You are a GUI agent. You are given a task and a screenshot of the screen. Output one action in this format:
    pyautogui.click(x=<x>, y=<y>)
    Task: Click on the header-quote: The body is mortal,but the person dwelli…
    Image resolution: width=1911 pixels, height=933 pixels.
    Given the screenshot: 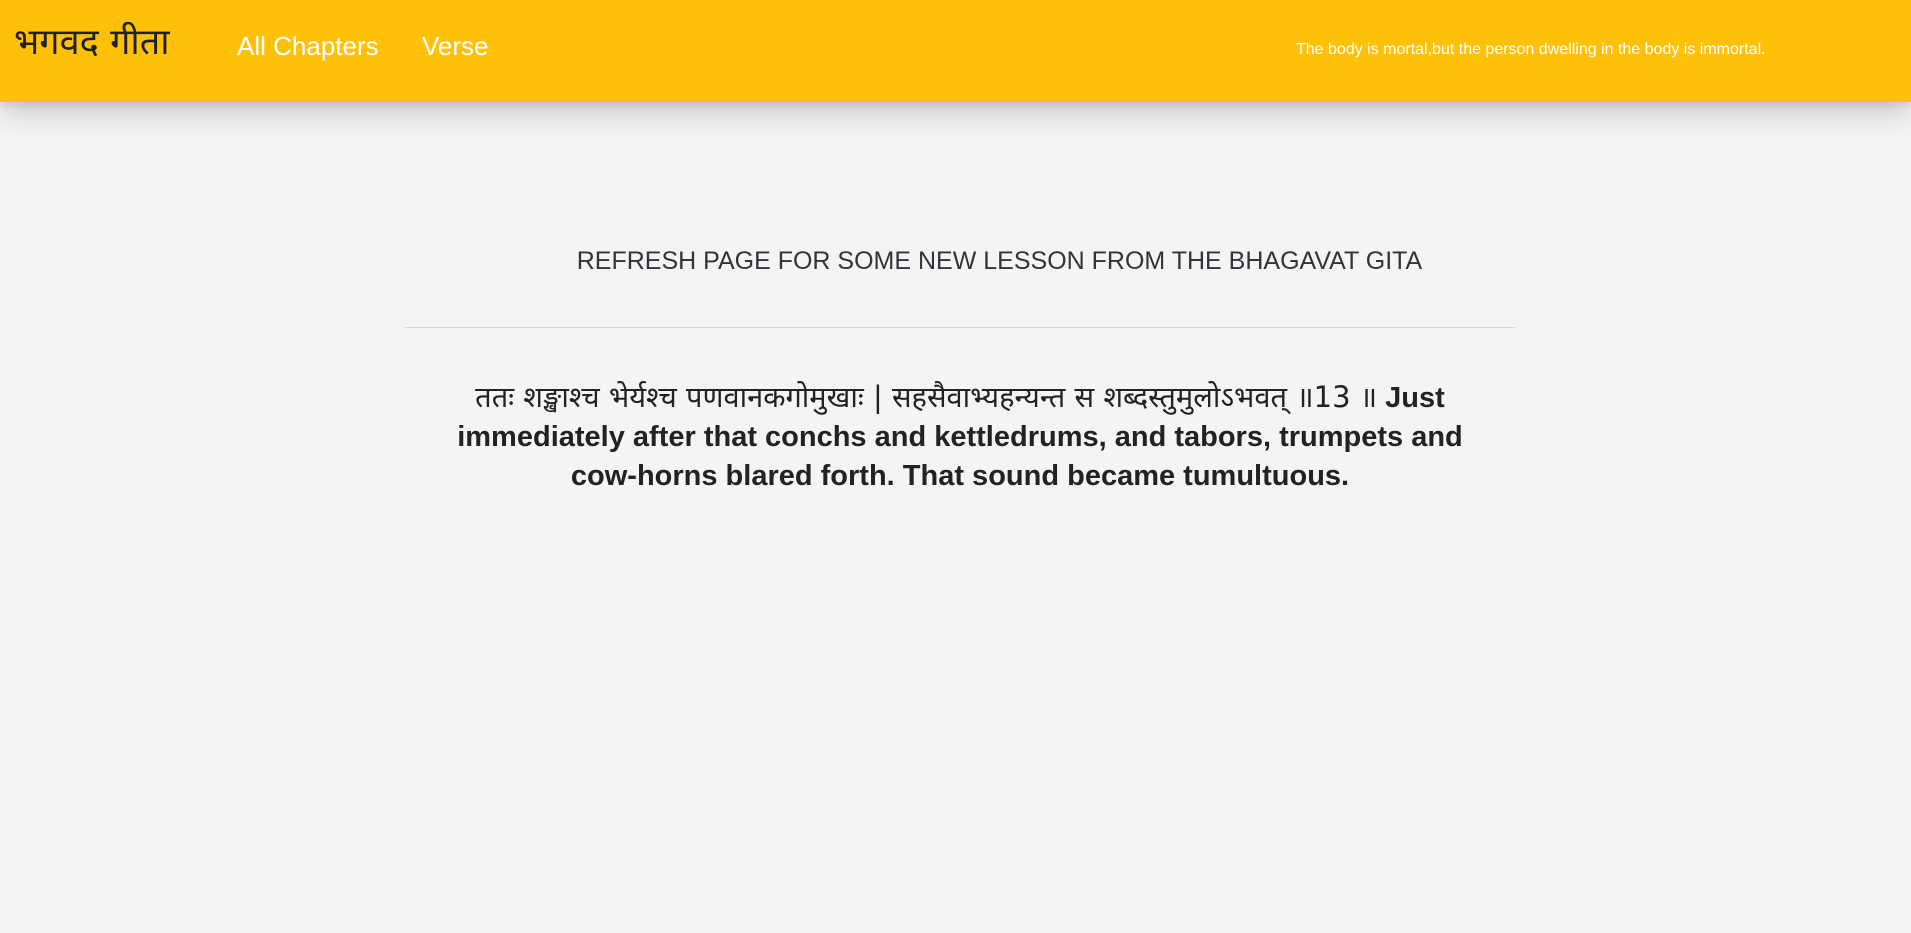 What is the action you would take?
    pyautogui.click(x=1531, y=49)
    